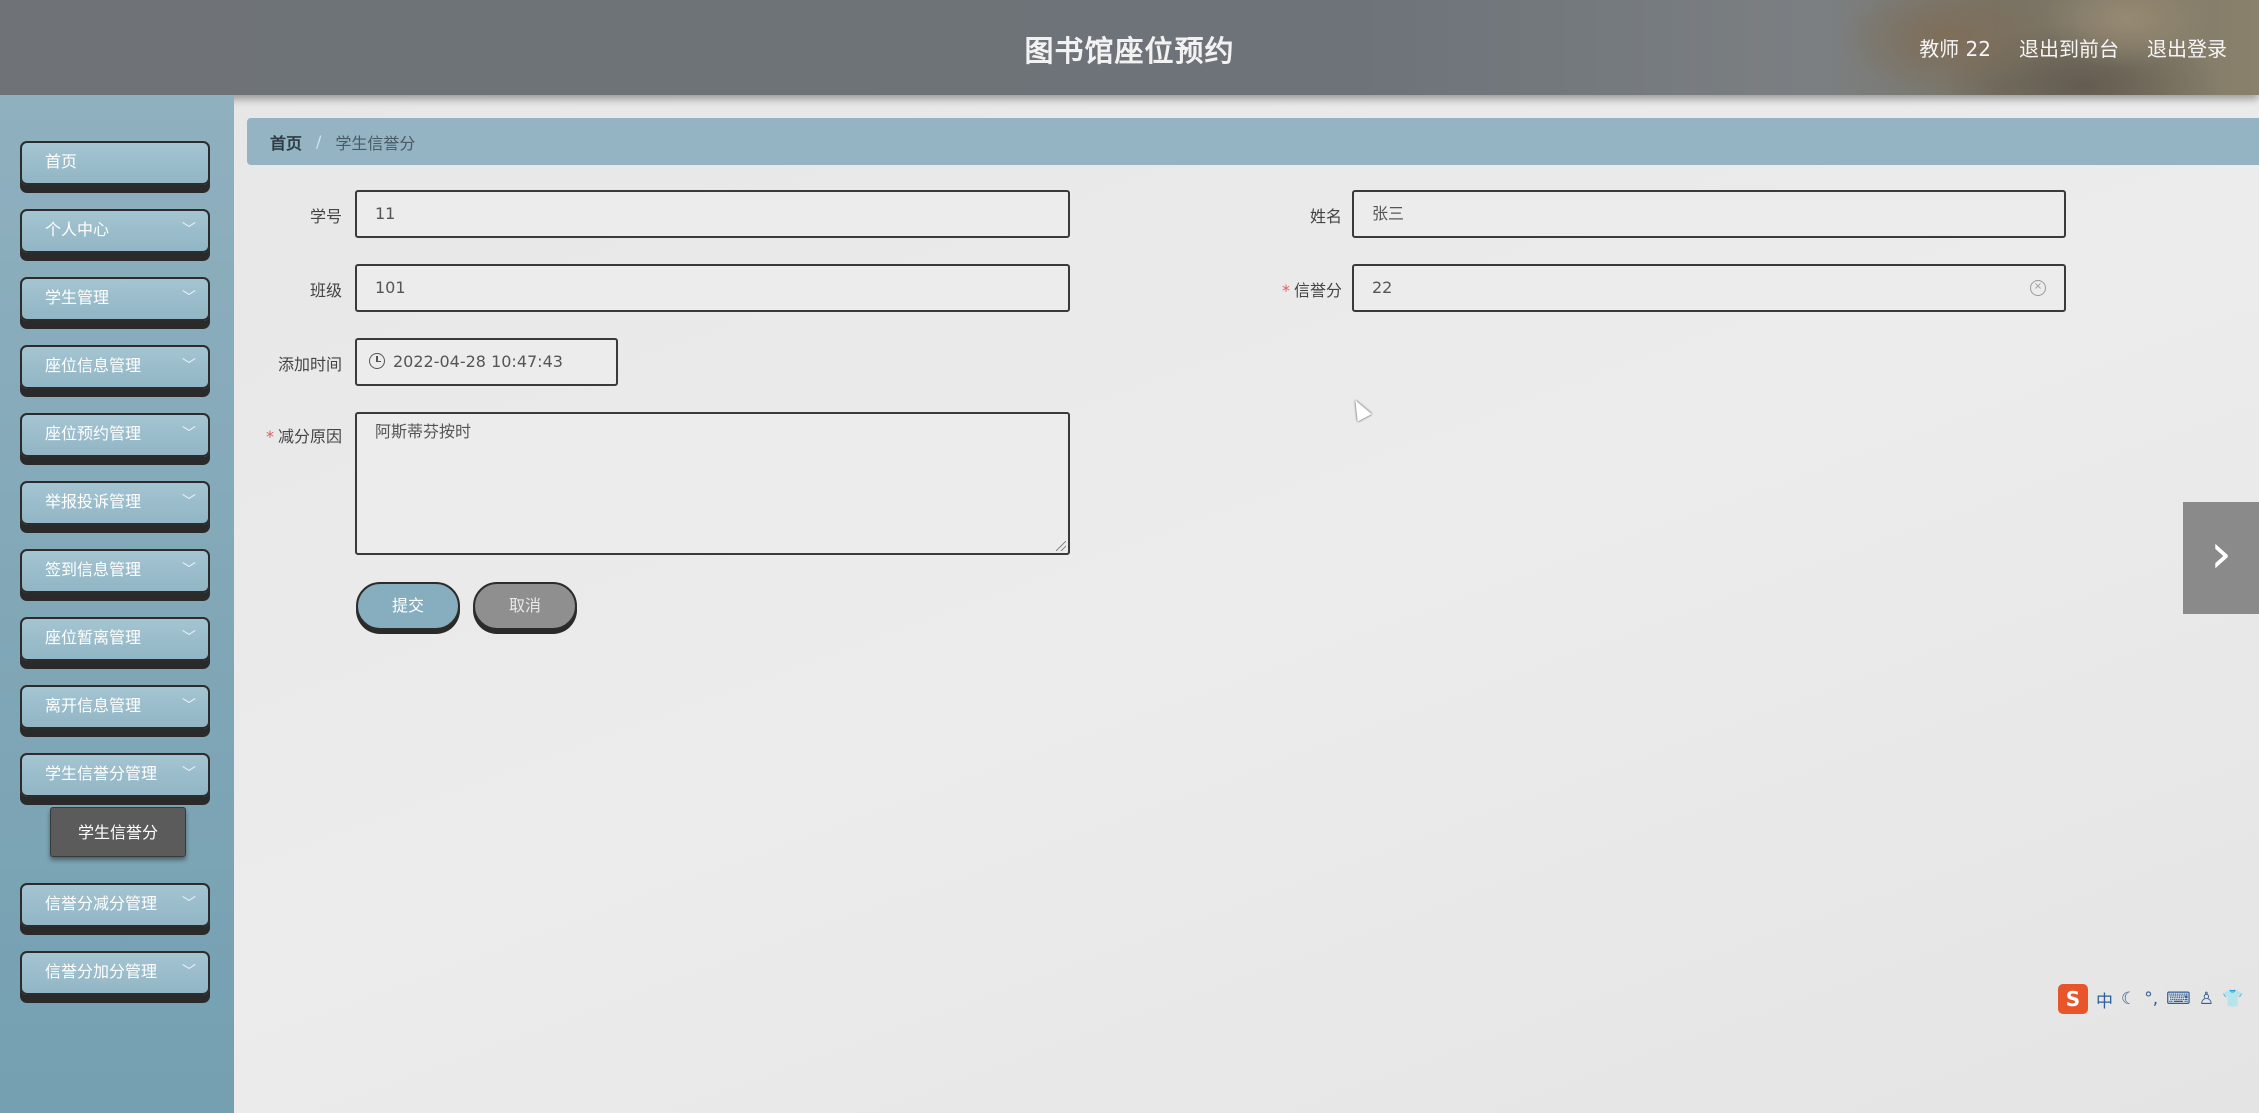 This screenshot has height=1113, width=2259. I want to click on credit-input: 22 ×, so click(1709, 288).